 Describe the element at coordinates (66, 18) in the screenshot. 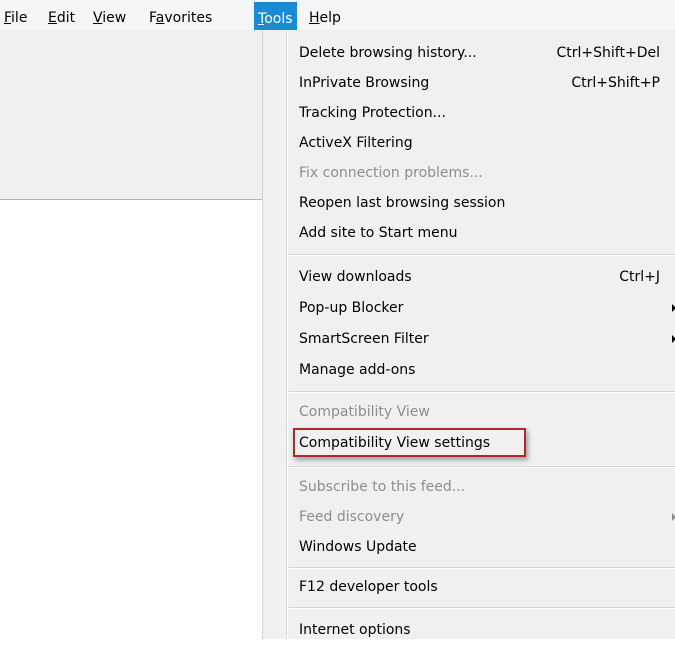

I see `menu-edit-label: dit` at that location.